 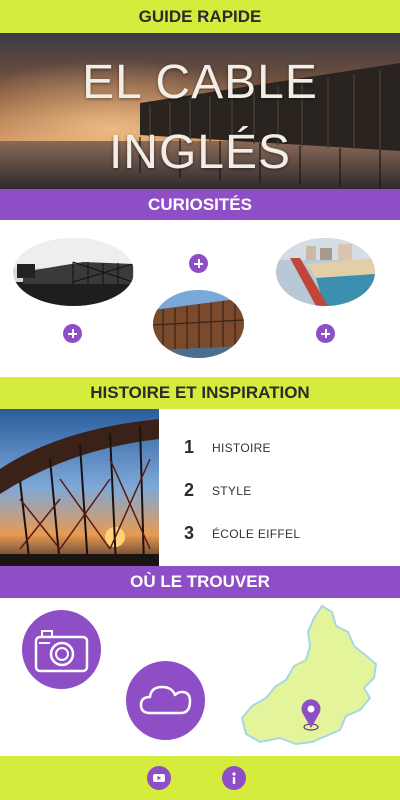 I want to click on photo-coastline-aerial, so click(x=325, y=272).